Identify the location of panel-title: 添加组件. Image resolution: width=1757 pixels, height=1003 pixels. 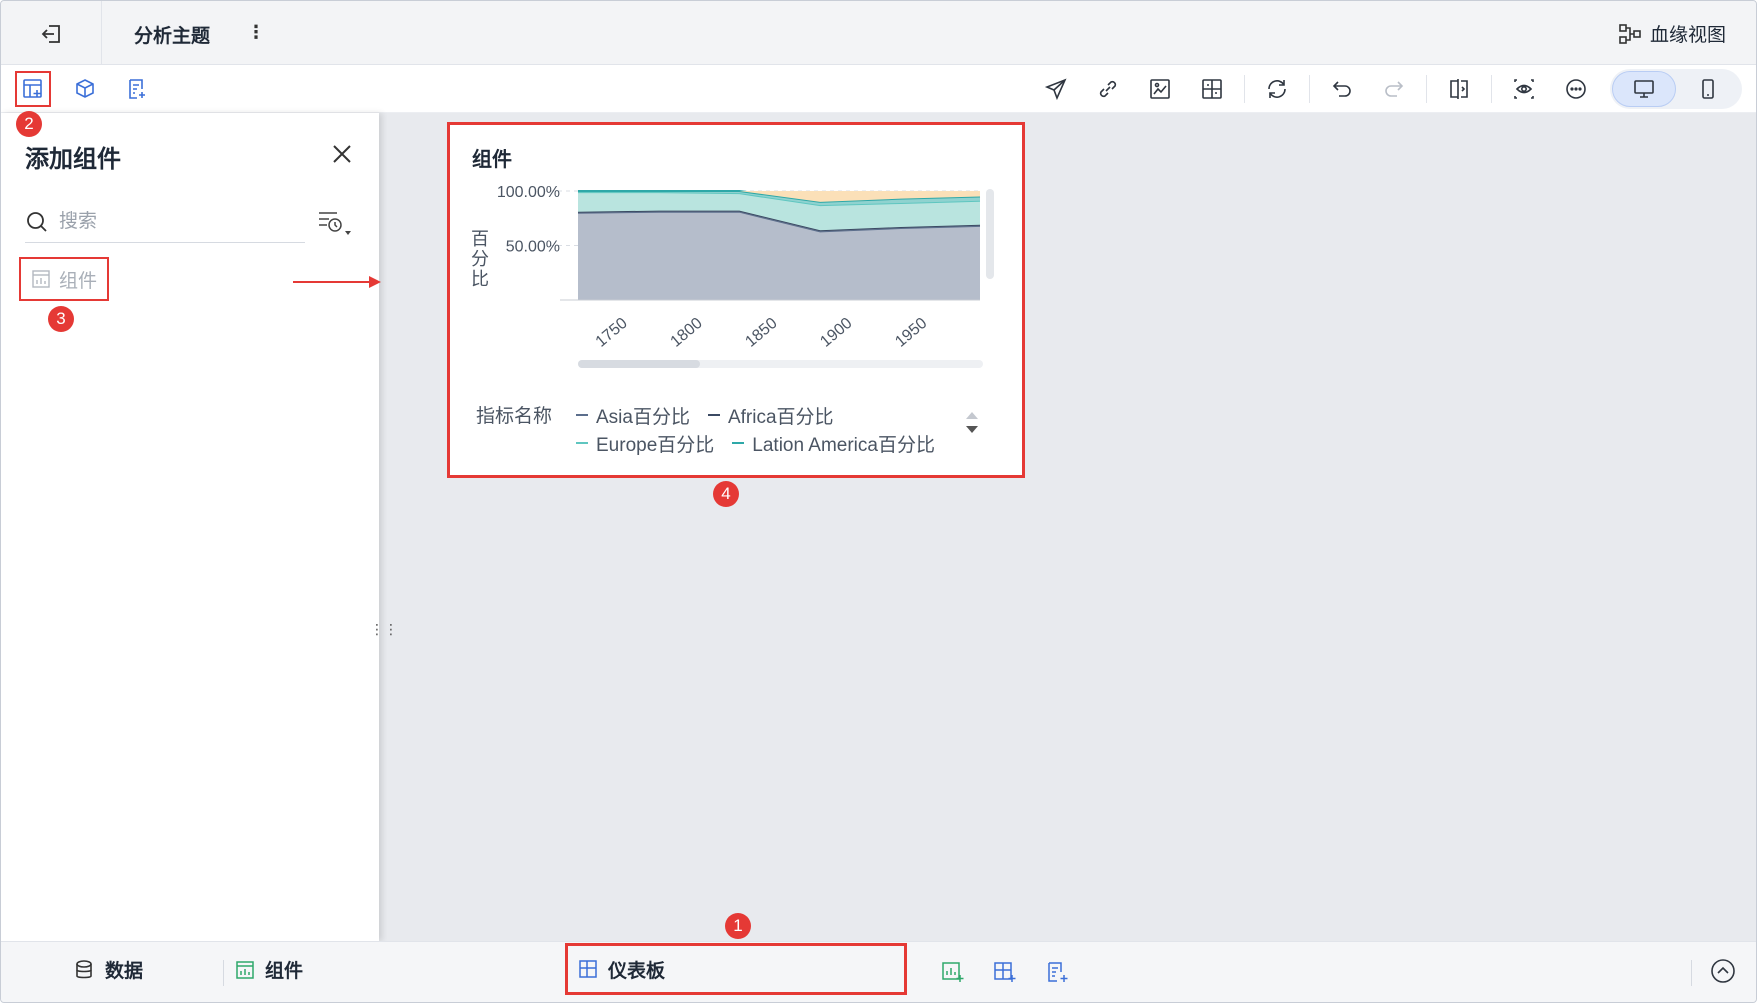
(73, 159).